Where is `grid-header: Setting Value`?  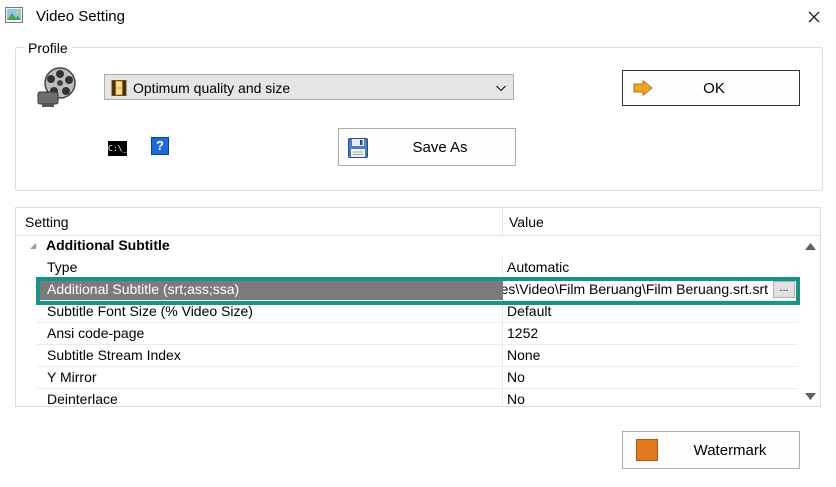
grid-header: Setting Value is located at coordinates (418, 222).